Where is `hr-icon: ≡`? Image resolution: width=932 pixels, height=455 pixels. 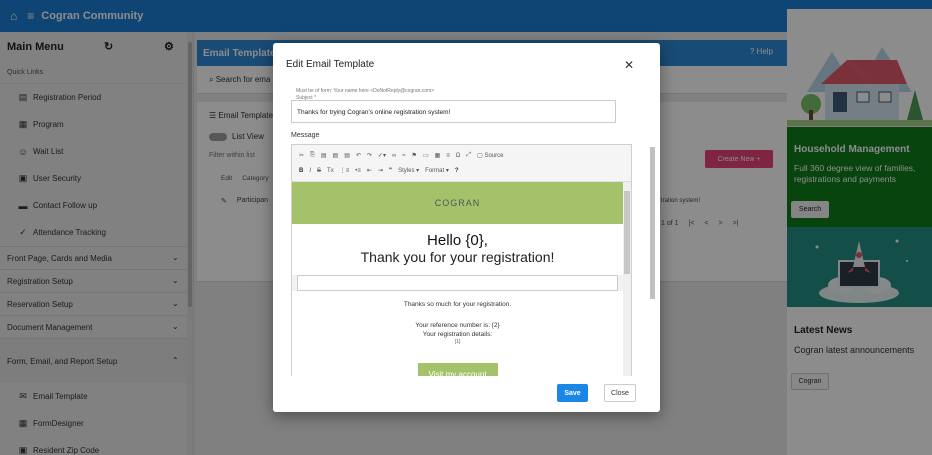
hr-icon: ≡ is located at coordinates (448, 156).